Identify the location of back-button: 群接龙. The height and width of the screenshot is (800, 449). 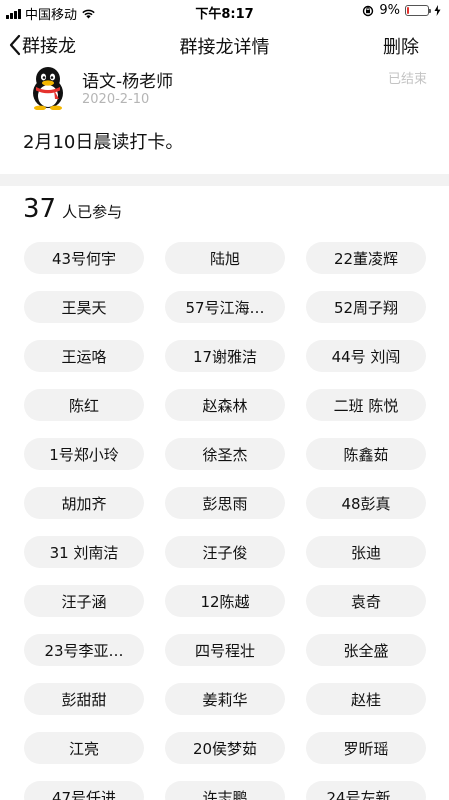
(42, 45).